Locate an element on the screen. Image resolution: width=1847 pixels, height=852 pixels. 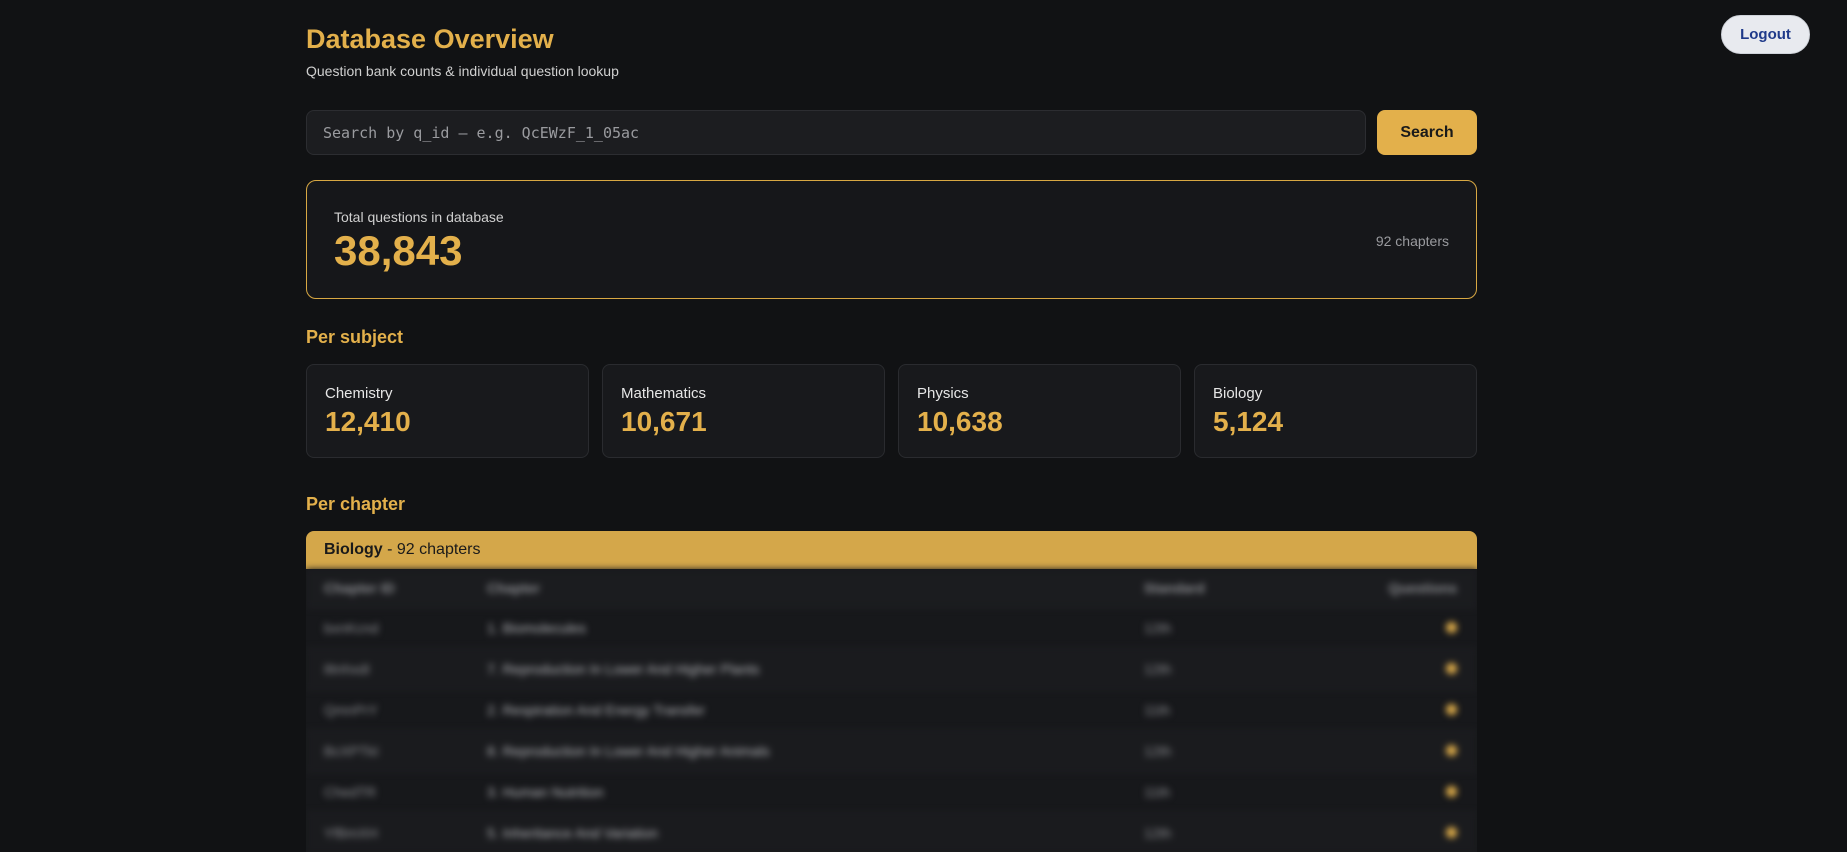
subject-count: 12,410 is located at coordinates (368, 421).